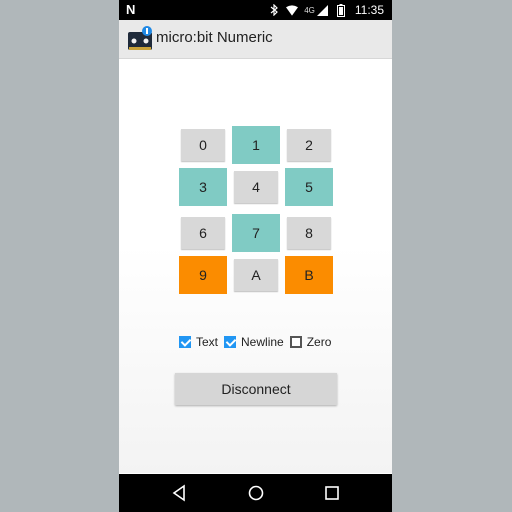 The image size is (512, 512). What do you see at coordinates (180, 493) in the screenshot?
I see `back-icon` at bounding box center [180, 493].